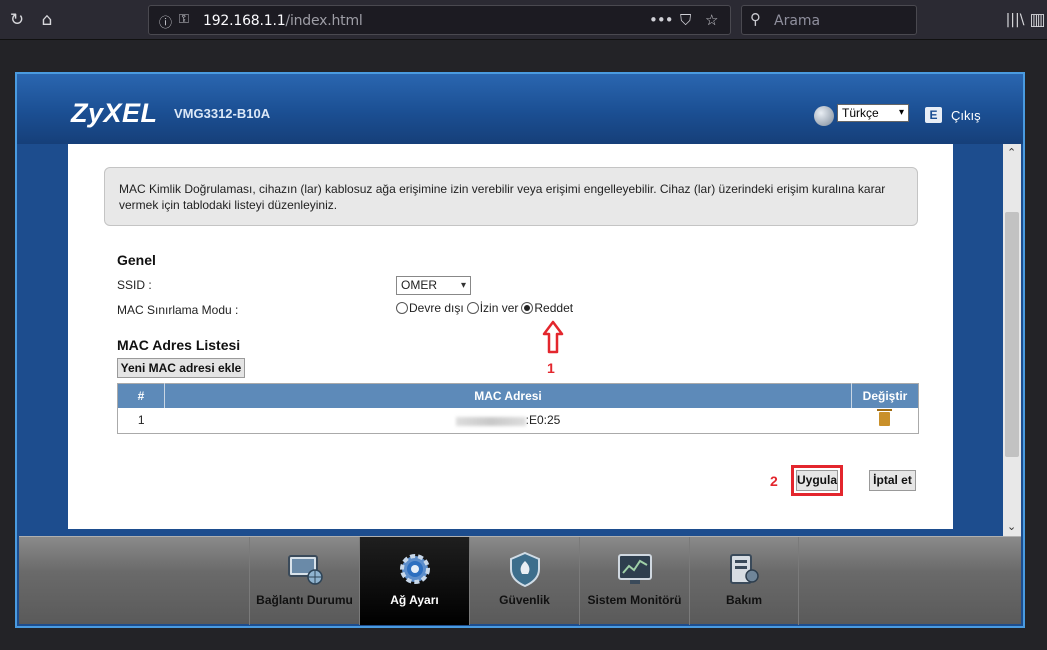 This screenshot has width=1047, height=650. I want to click on column-header-index: #, so click(141, 395).